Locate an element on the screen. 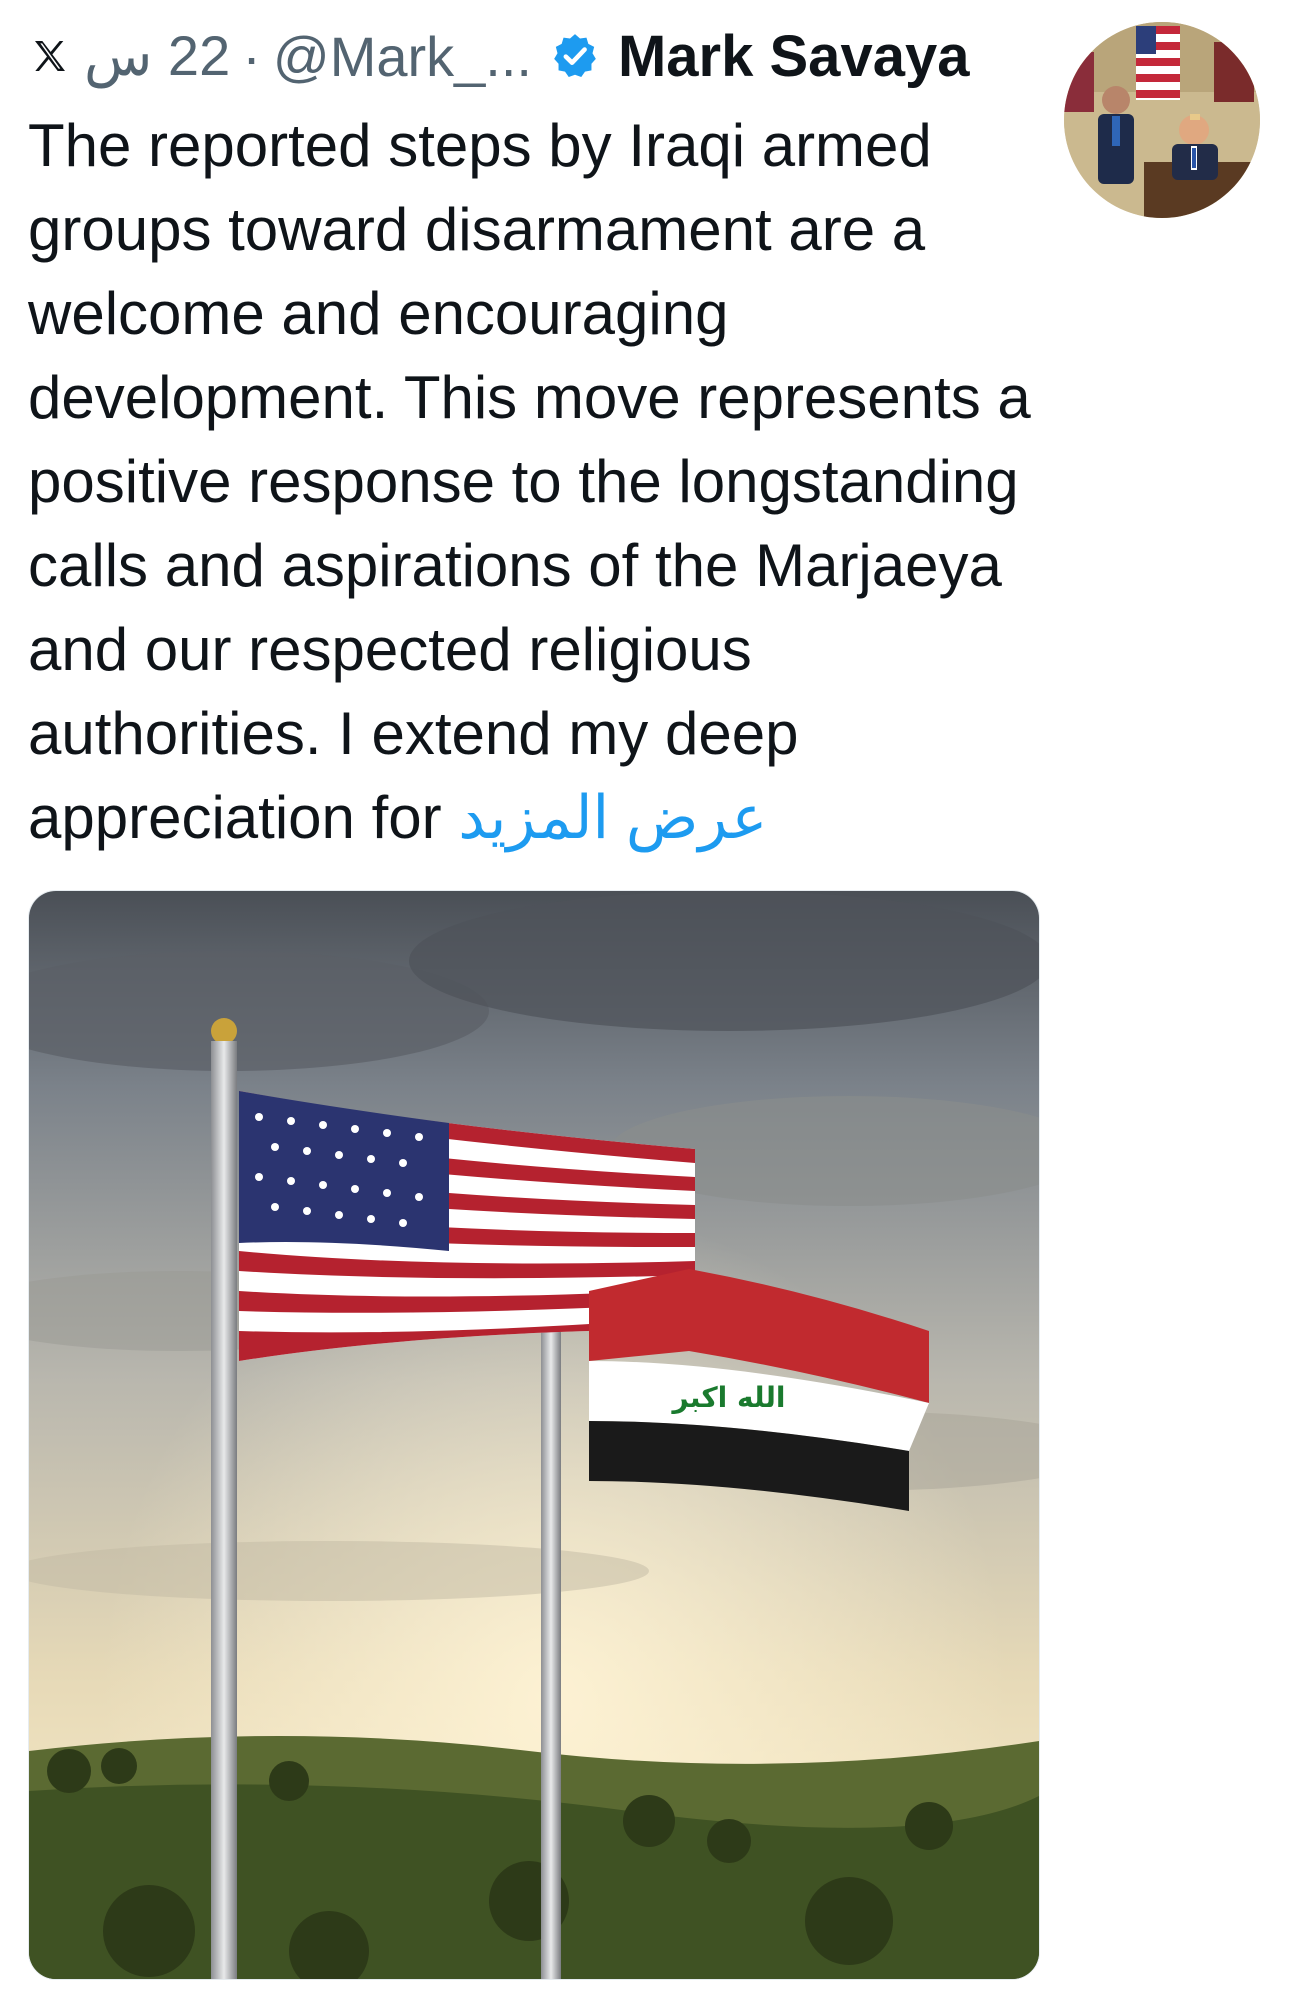  tweet-header: 22 س · @Mark_... Mark Savaya is located at coordinates (533, 56).